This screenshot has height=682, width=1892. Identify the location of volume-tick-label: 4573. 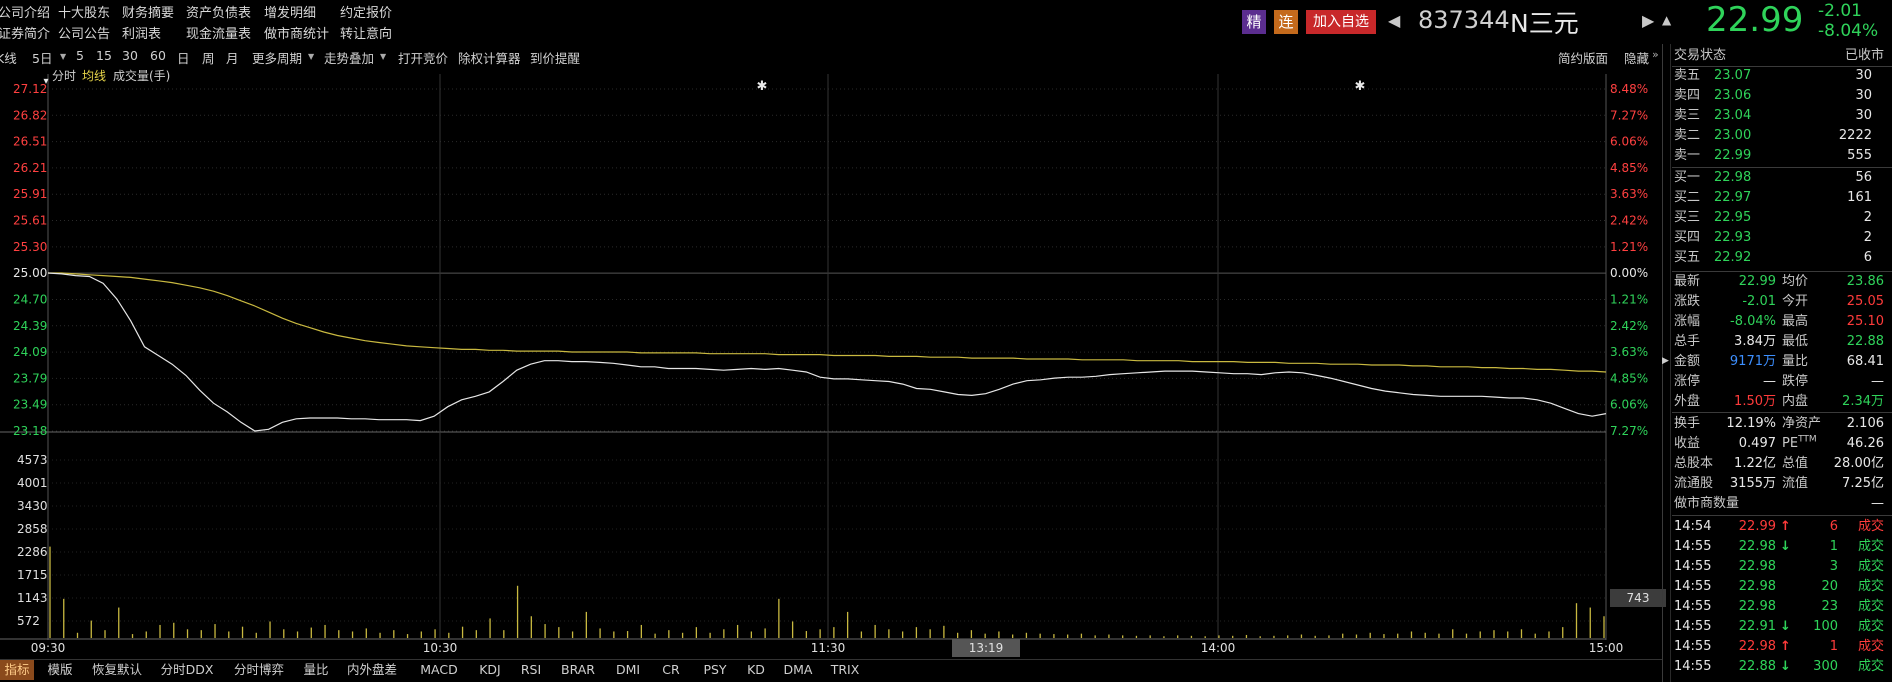
(32, 460).